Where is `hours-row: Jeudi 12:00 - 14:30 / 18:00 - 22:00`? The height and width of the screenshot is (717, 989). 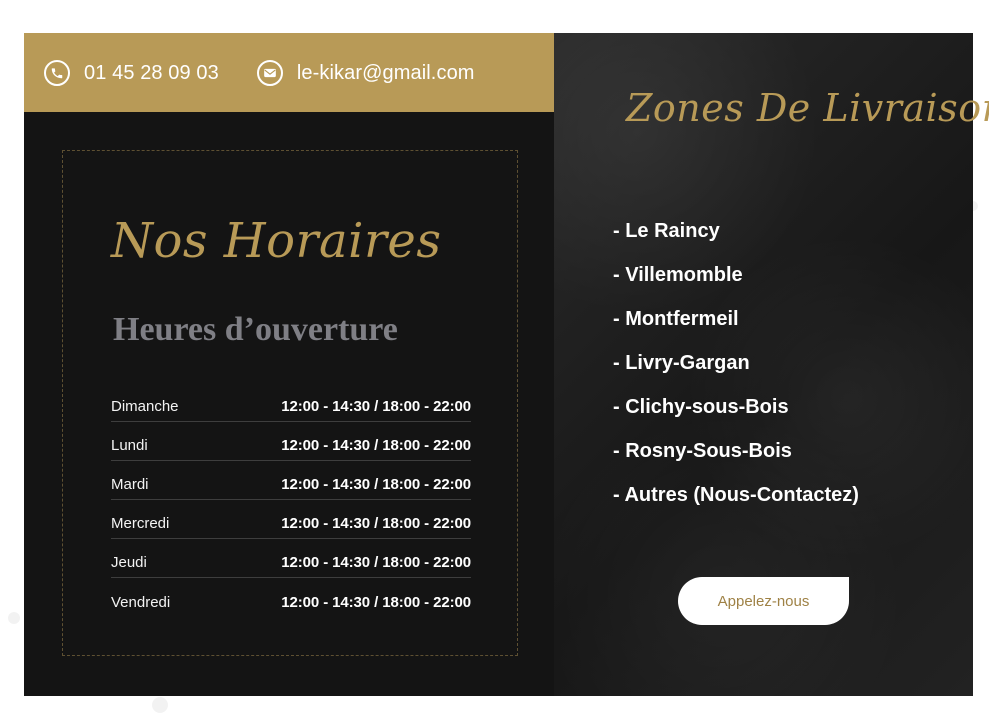
hours-row: Jeudi 12:00 - 14:30 / 18:00 - 22:00 is located at coordinates (291, 558).